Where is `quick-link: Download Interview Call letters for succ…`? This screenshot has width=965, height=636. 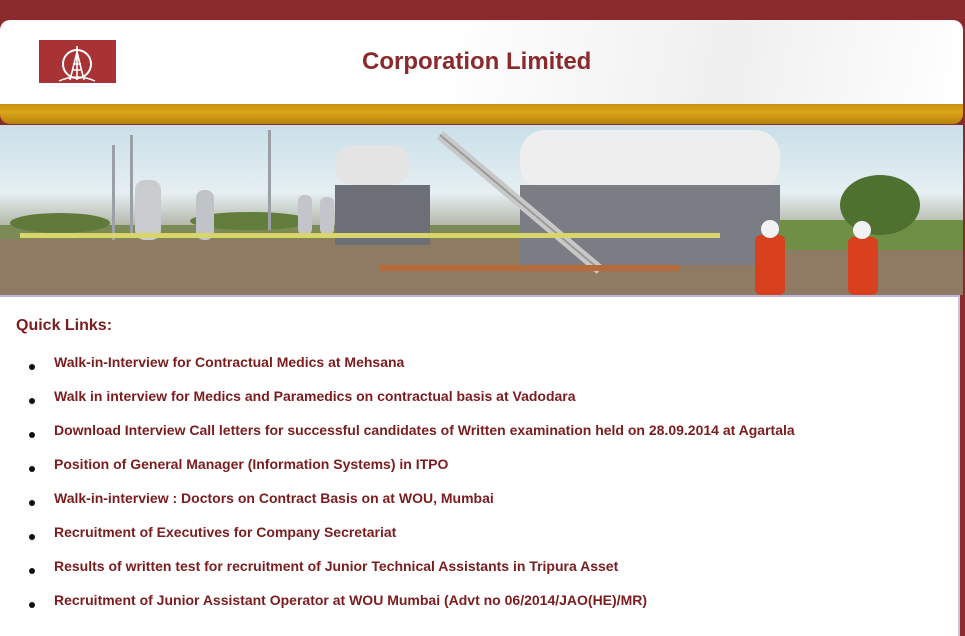 quick-link: Download Interview Call letters for succ… is located at coordinates (424, 430).